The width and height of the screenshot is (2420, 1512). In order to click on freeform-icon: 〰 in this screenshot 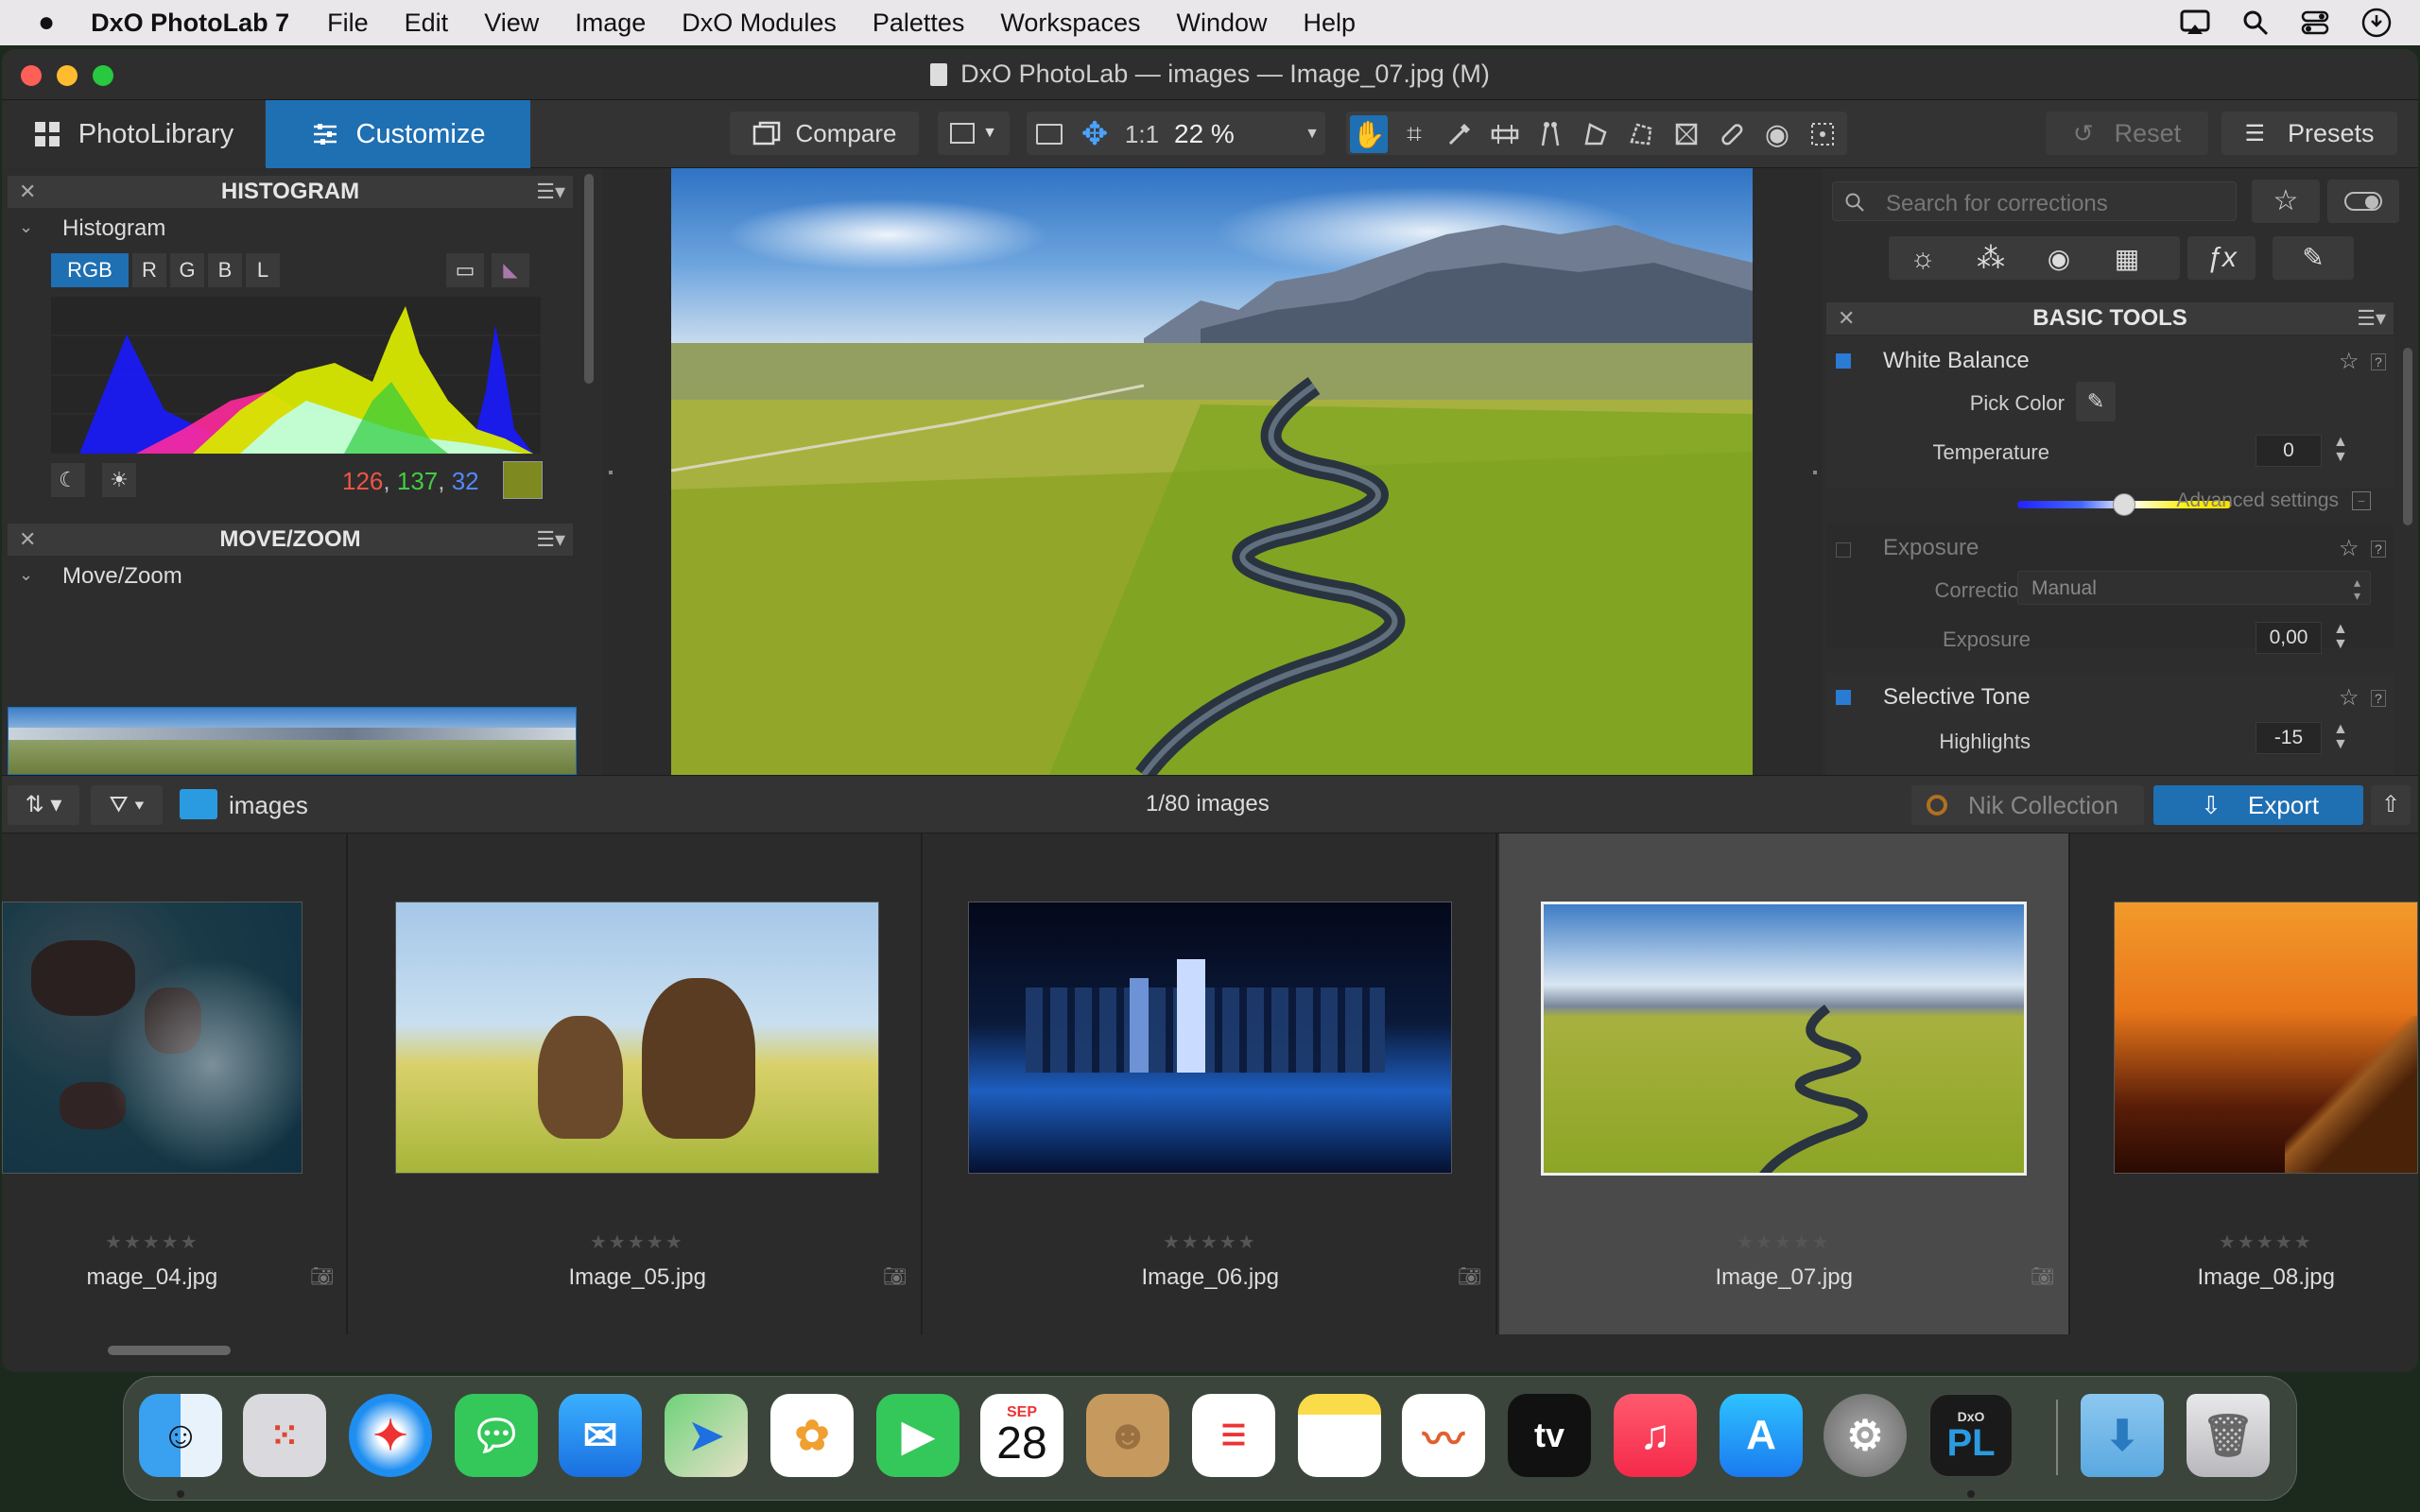, I will do `click(1443, 1435)`.